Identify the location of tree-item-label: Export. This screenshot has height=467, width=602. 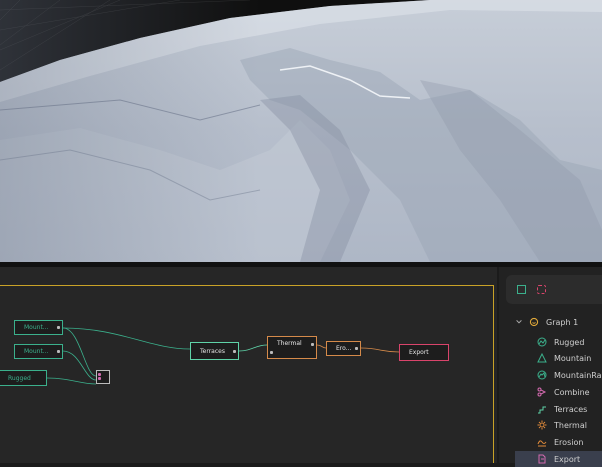
(567, 459).